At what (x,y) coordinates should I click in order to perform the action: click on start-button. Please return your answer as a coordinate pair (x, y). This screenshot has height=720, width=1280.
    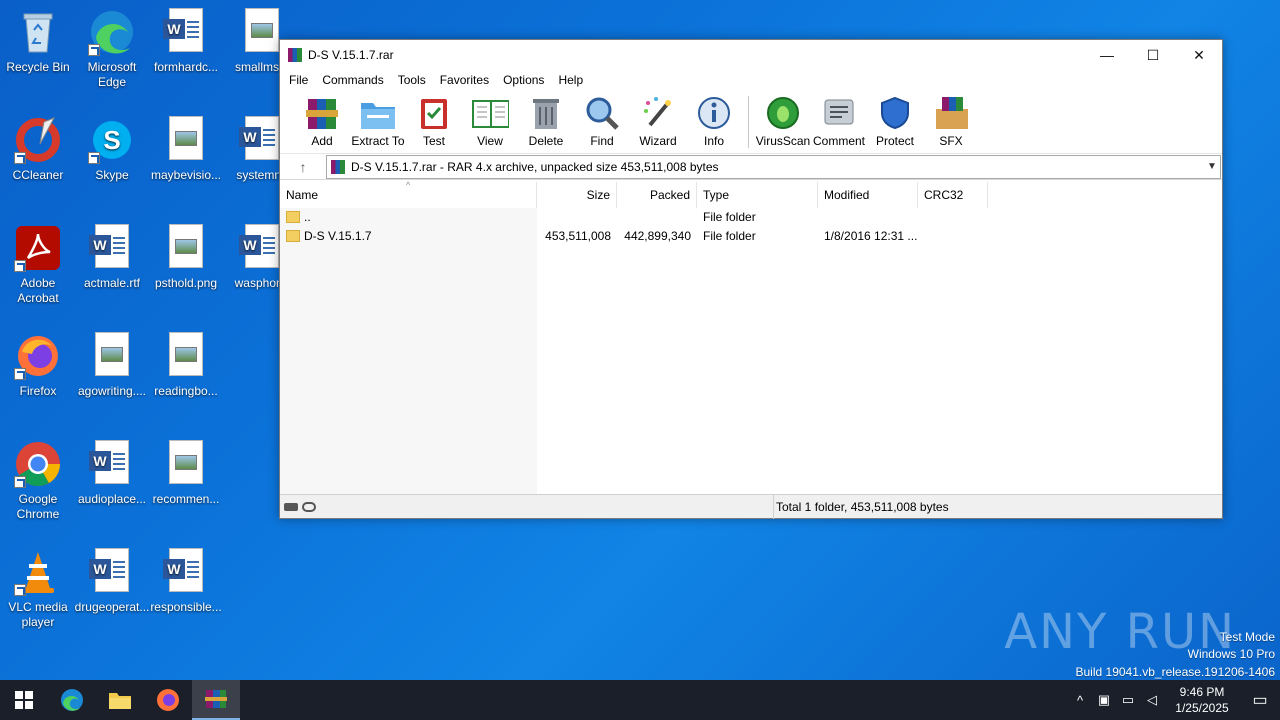
    Looking at the image, I should click on (24, 700).